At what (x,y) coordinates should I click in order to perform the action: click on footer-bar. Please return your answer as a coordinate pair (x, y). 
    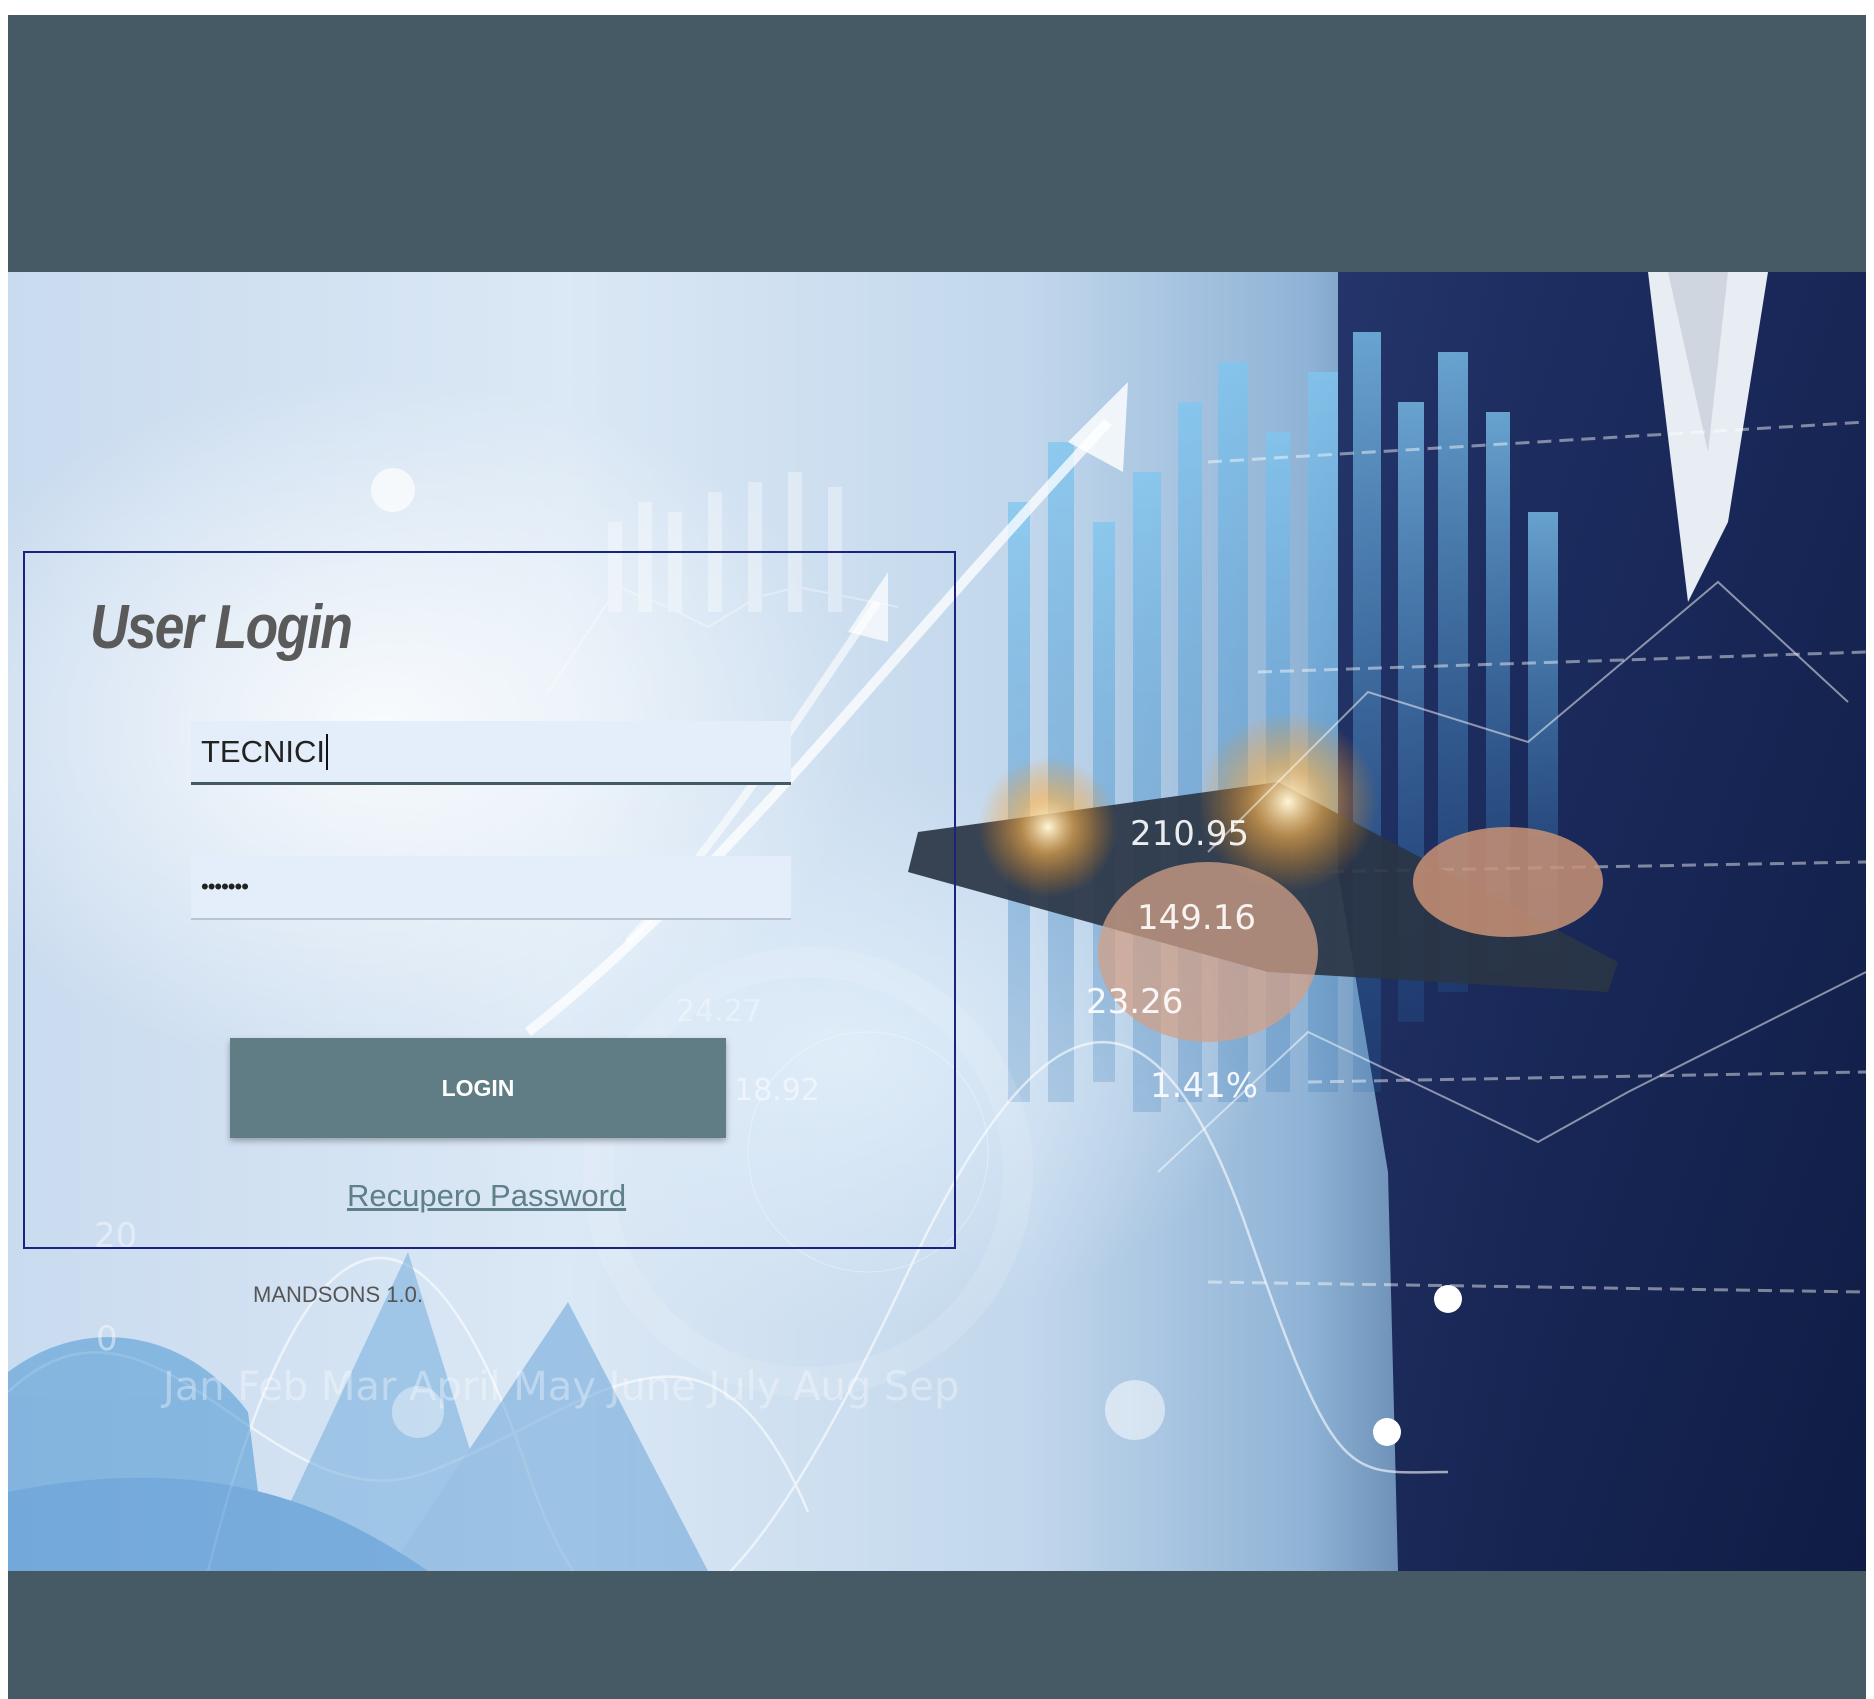
    Looking at the image, I should click on (937, 1635).